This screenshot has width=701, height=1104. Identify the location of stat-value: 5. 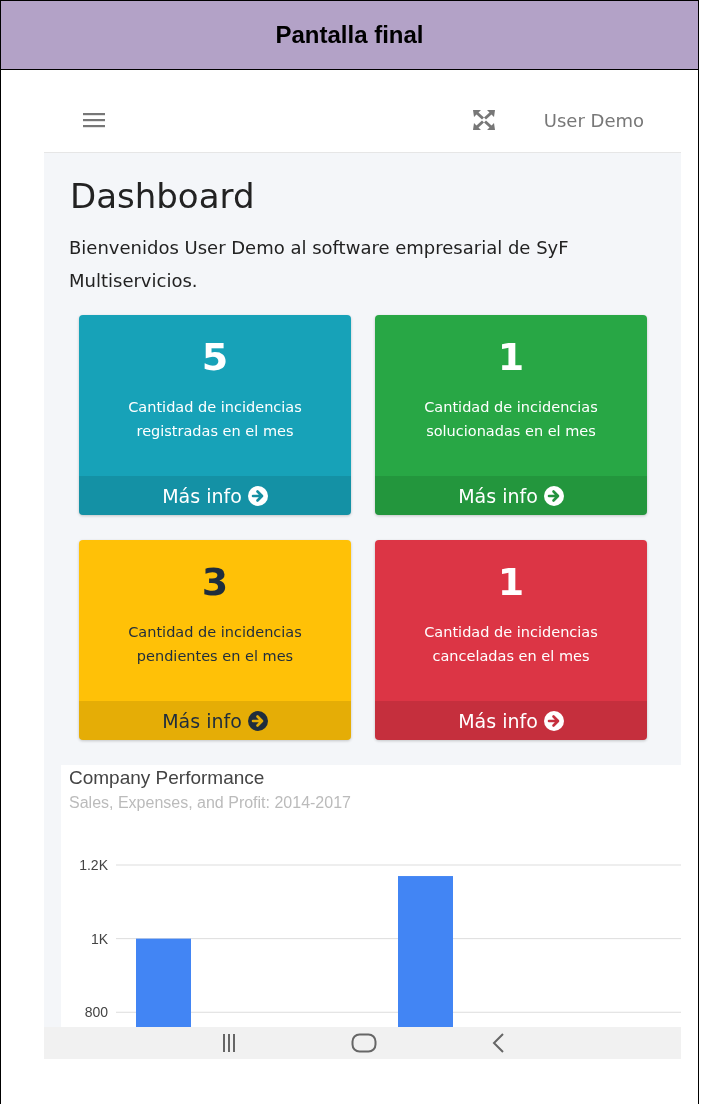
(215, 357).